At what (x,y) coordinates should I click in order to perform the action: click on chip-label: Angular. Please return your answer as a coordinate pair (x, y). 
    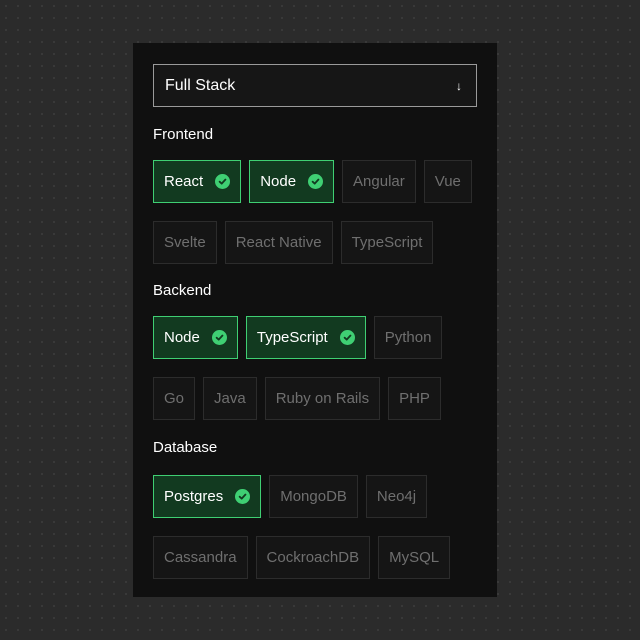
    Looking at the image, I should click on (379, 181).